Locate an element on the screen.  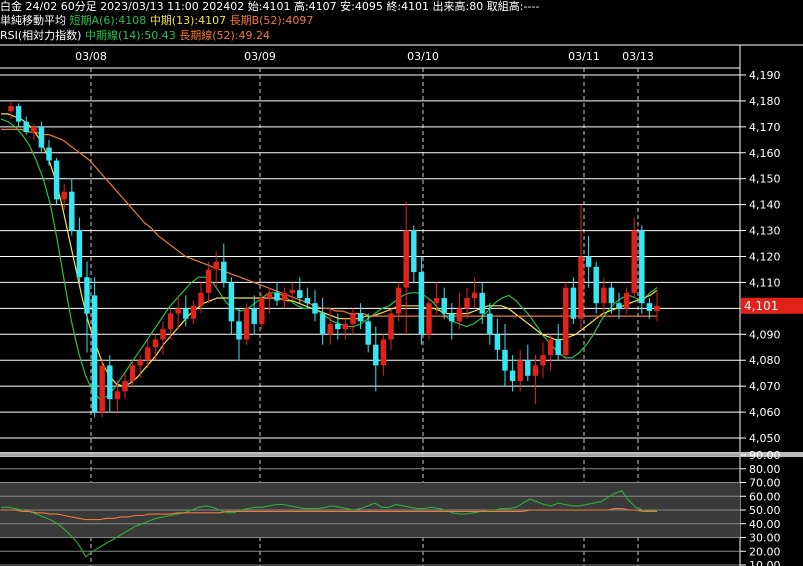
date-label: 03/08 is located at coordinates (91, 56).